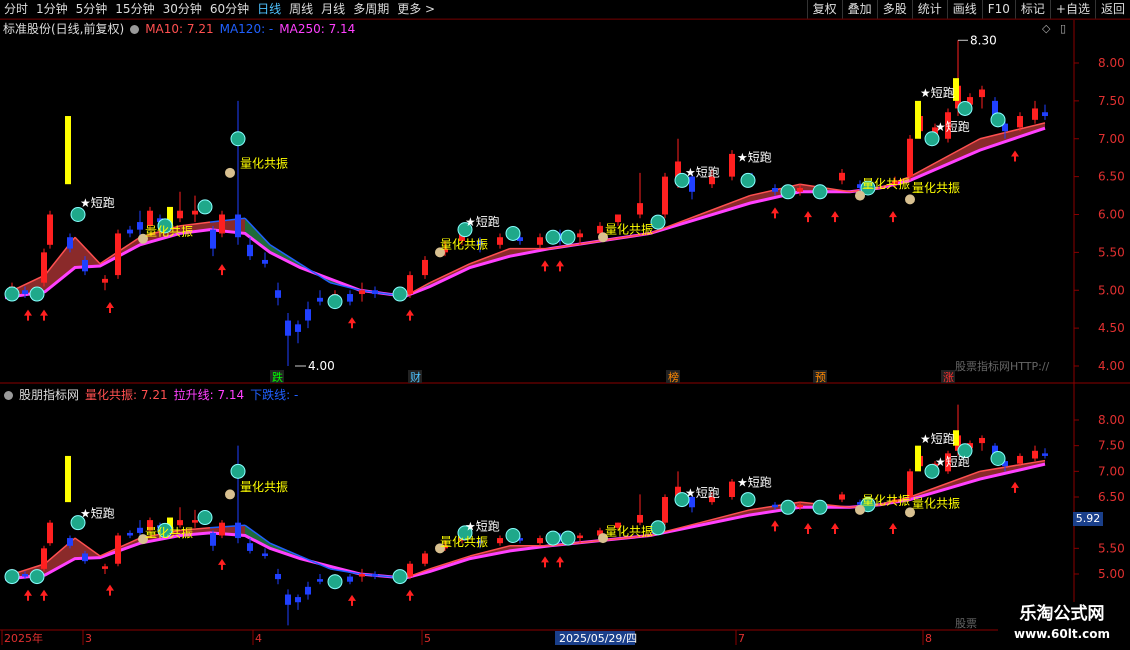 The height and width of the screenshot is (650, 1130). I want to click on high-price-label: 8.30, so click(983, 40).